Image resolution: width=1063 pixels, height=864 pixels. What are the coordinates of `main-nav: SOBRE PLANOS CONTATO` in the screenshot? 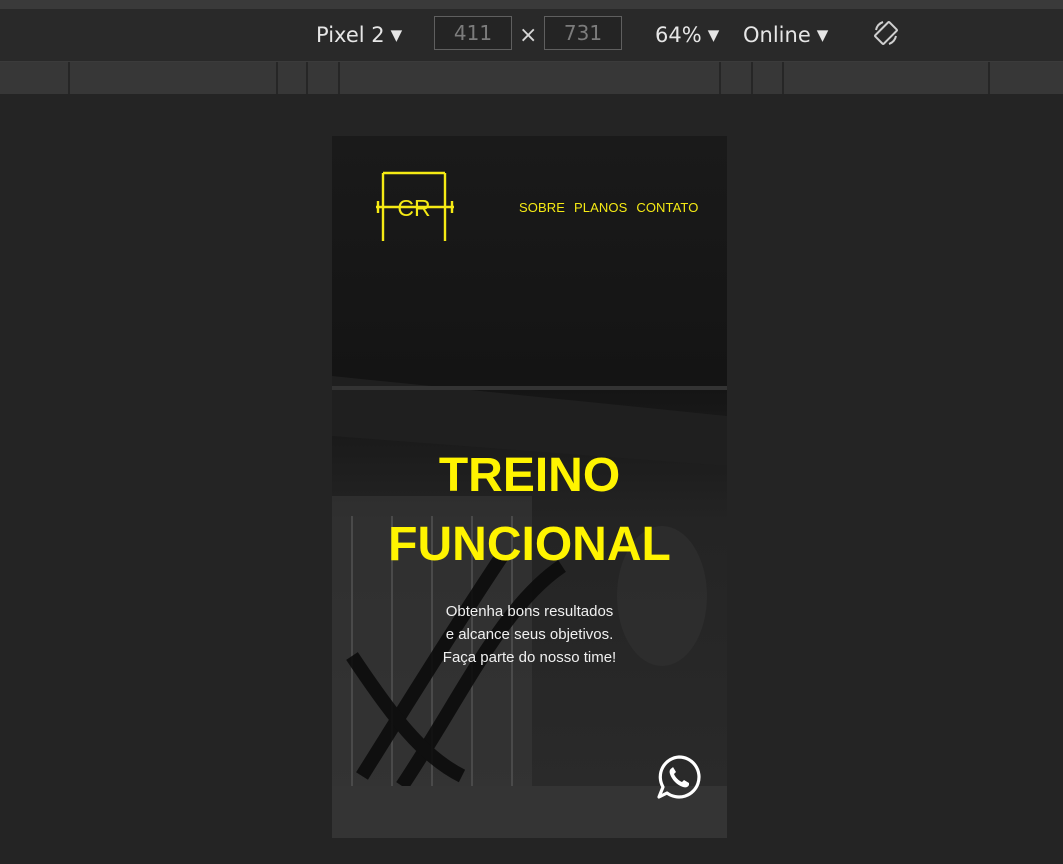 It's located at (608, 207).